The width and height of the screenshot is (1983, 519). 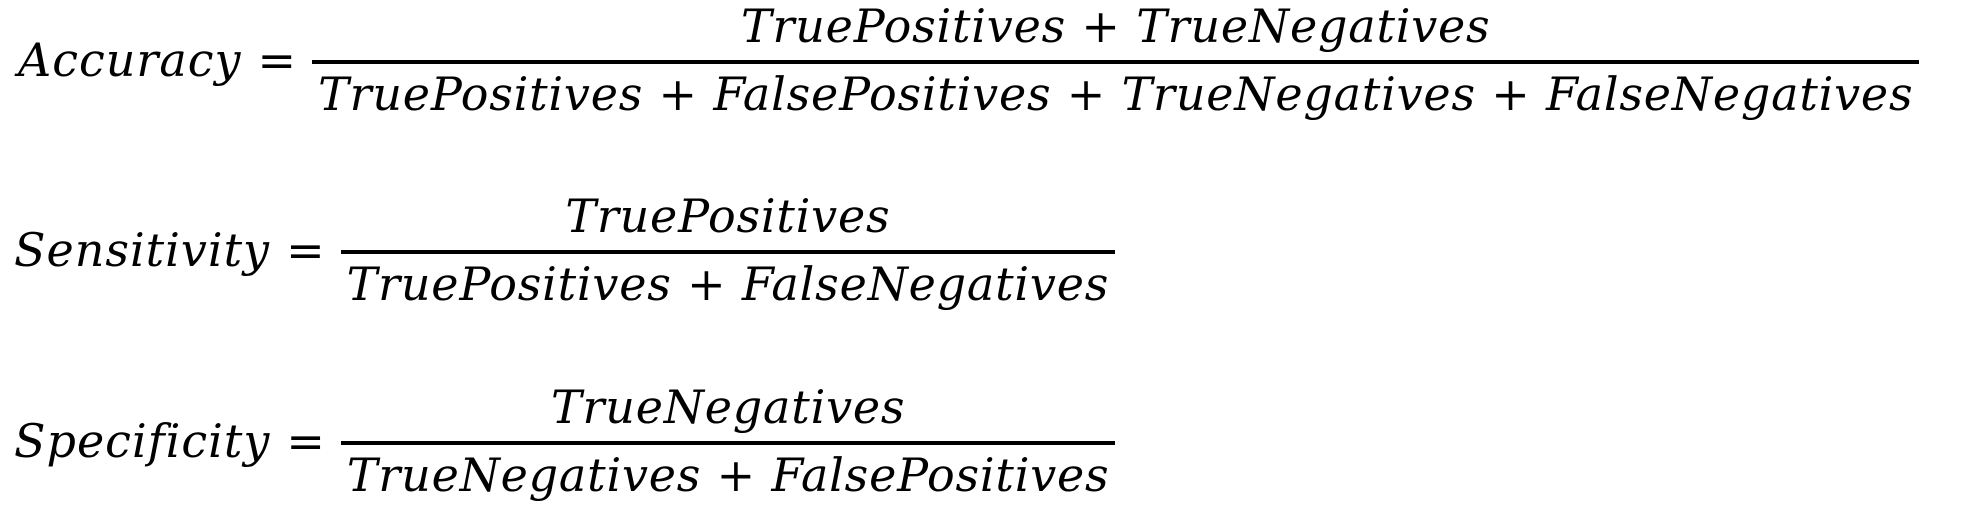 I want to click on sensitivity-numerator: TruePositives, so click(x=728, y=216).